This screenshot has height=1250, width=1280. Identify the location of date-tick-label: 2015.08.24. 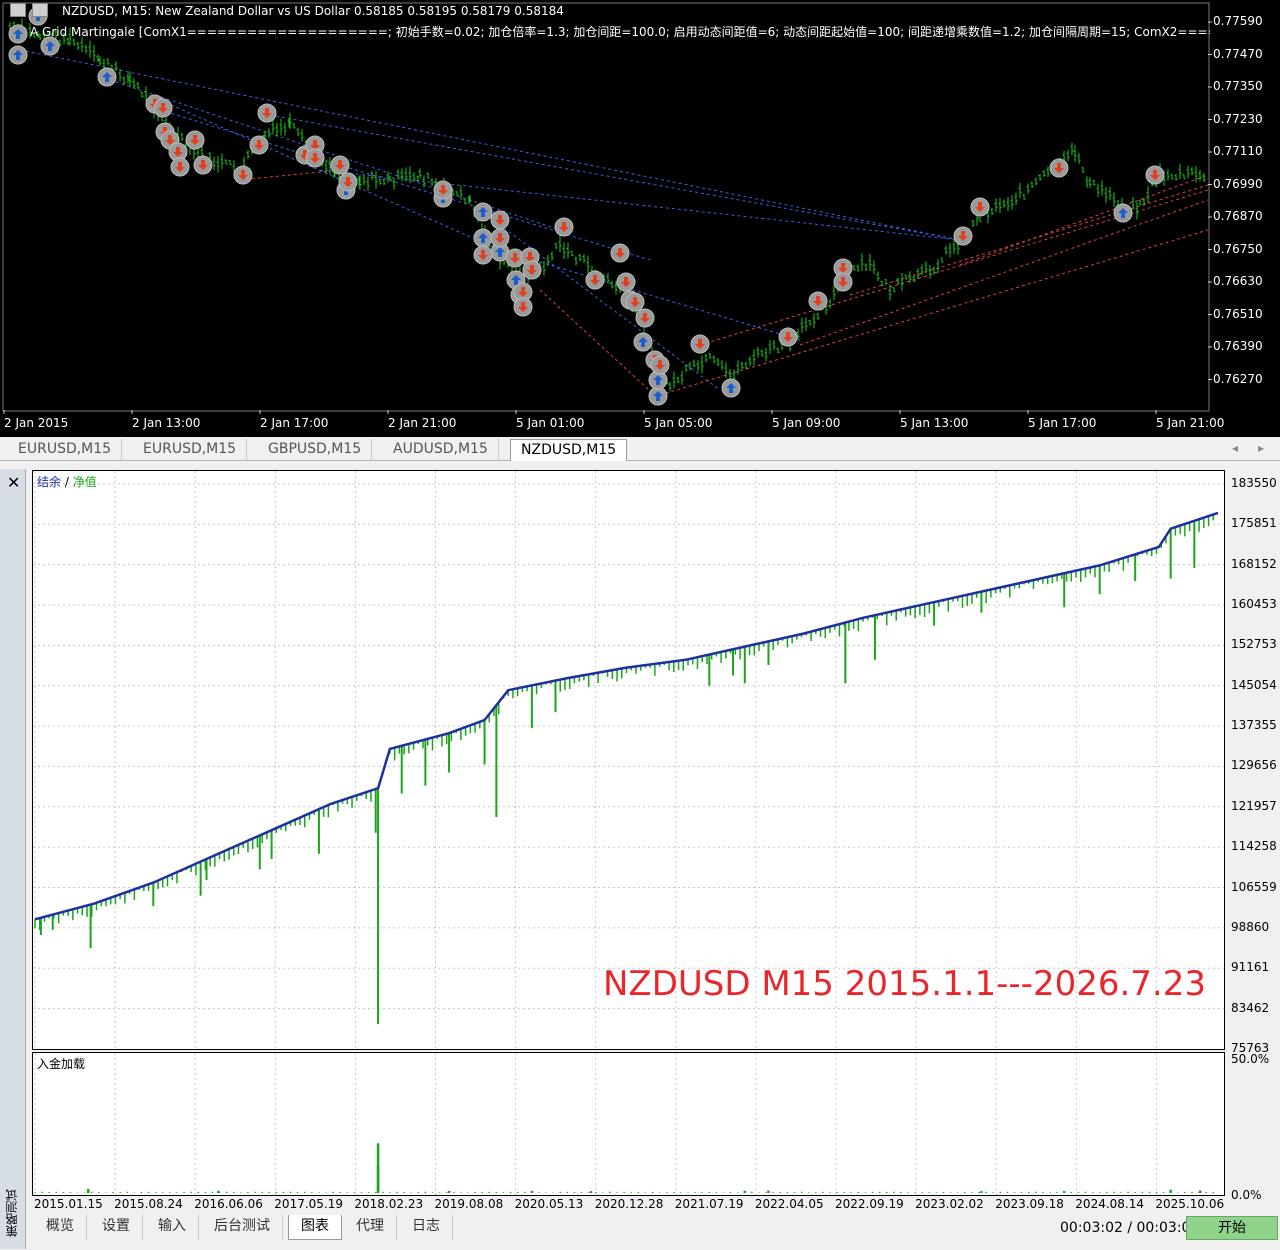
(148, 1204).